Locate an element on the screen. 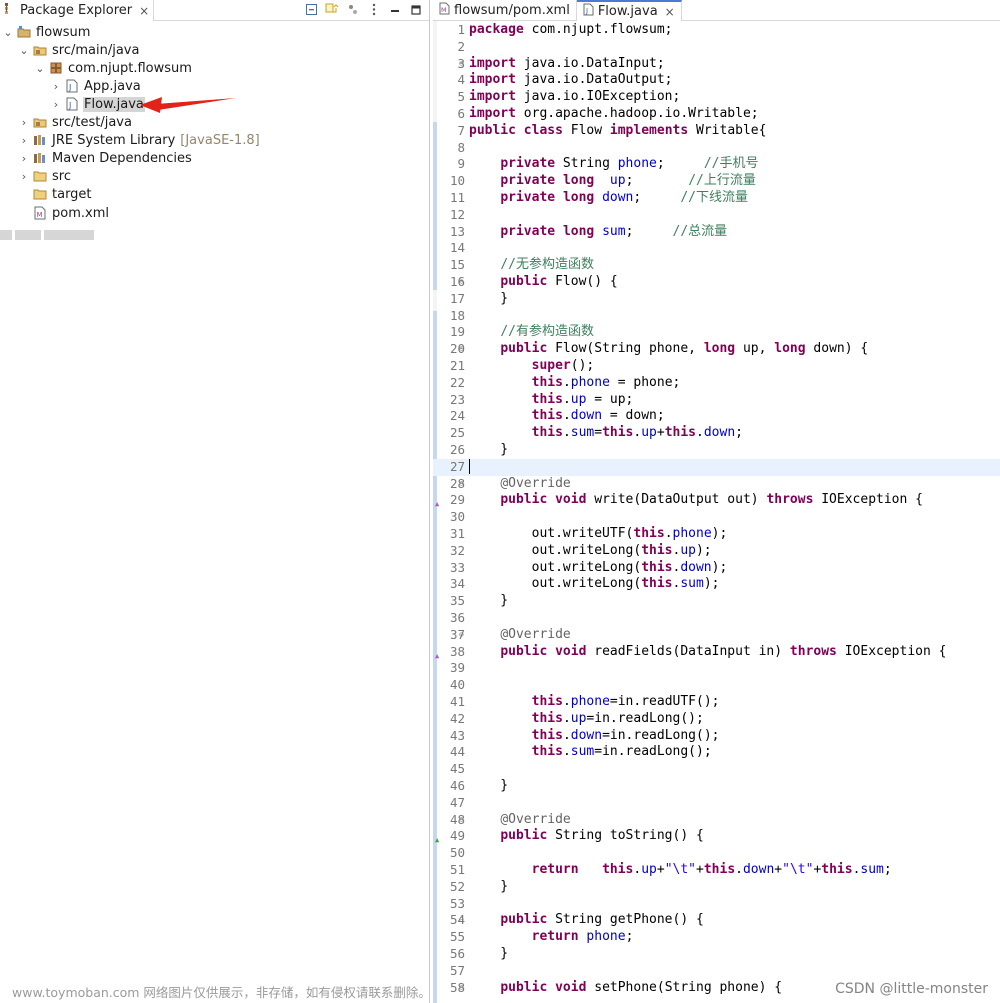 The height and width of the screenshot is (1003, 1000). code-line: 49 ▲ public String toString() { is located at coordinates (716, 836).